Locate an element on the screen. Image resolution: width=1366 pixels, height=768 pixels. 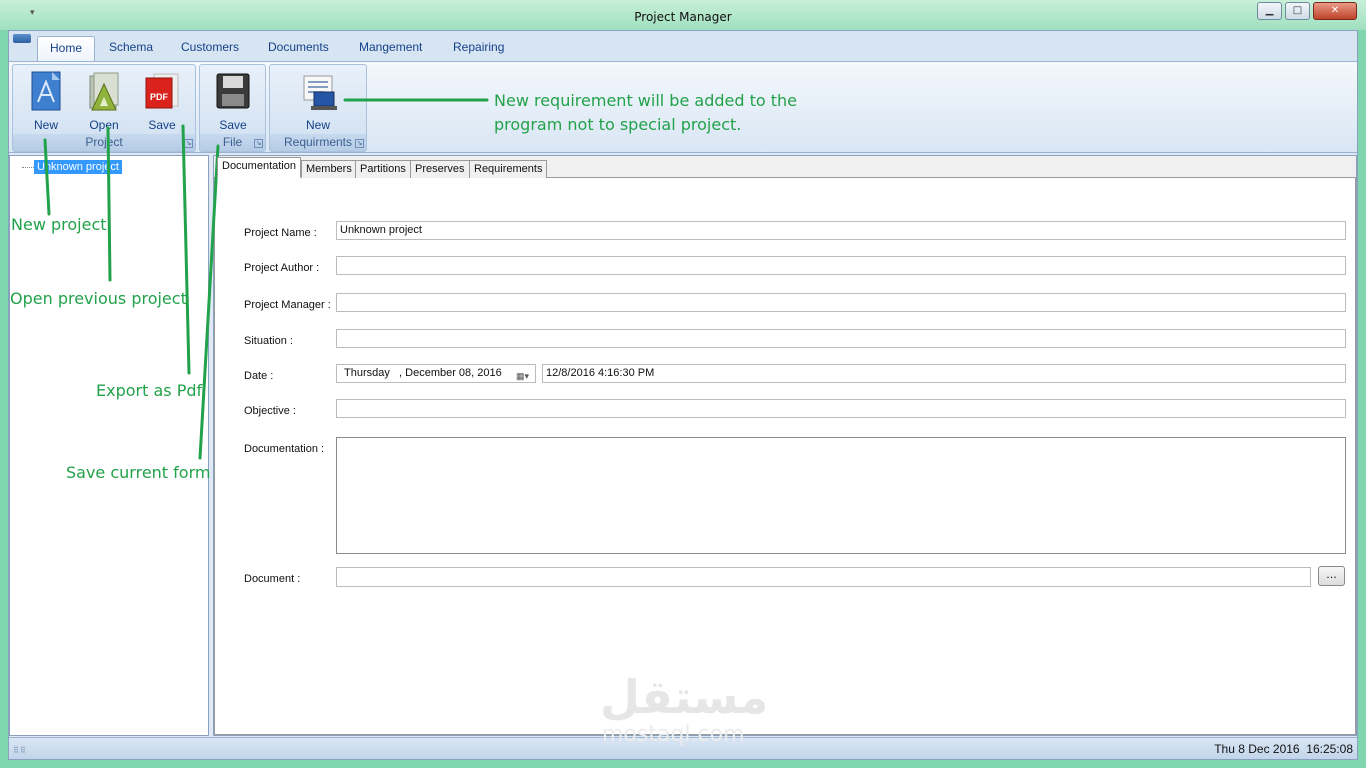
open-project-button: Open is located at coordinates (104, 101).